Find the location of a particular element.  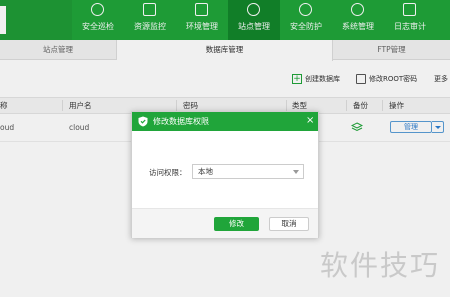

dialog-header: 修改数据库权限 × is located at coordinates (225, 121).